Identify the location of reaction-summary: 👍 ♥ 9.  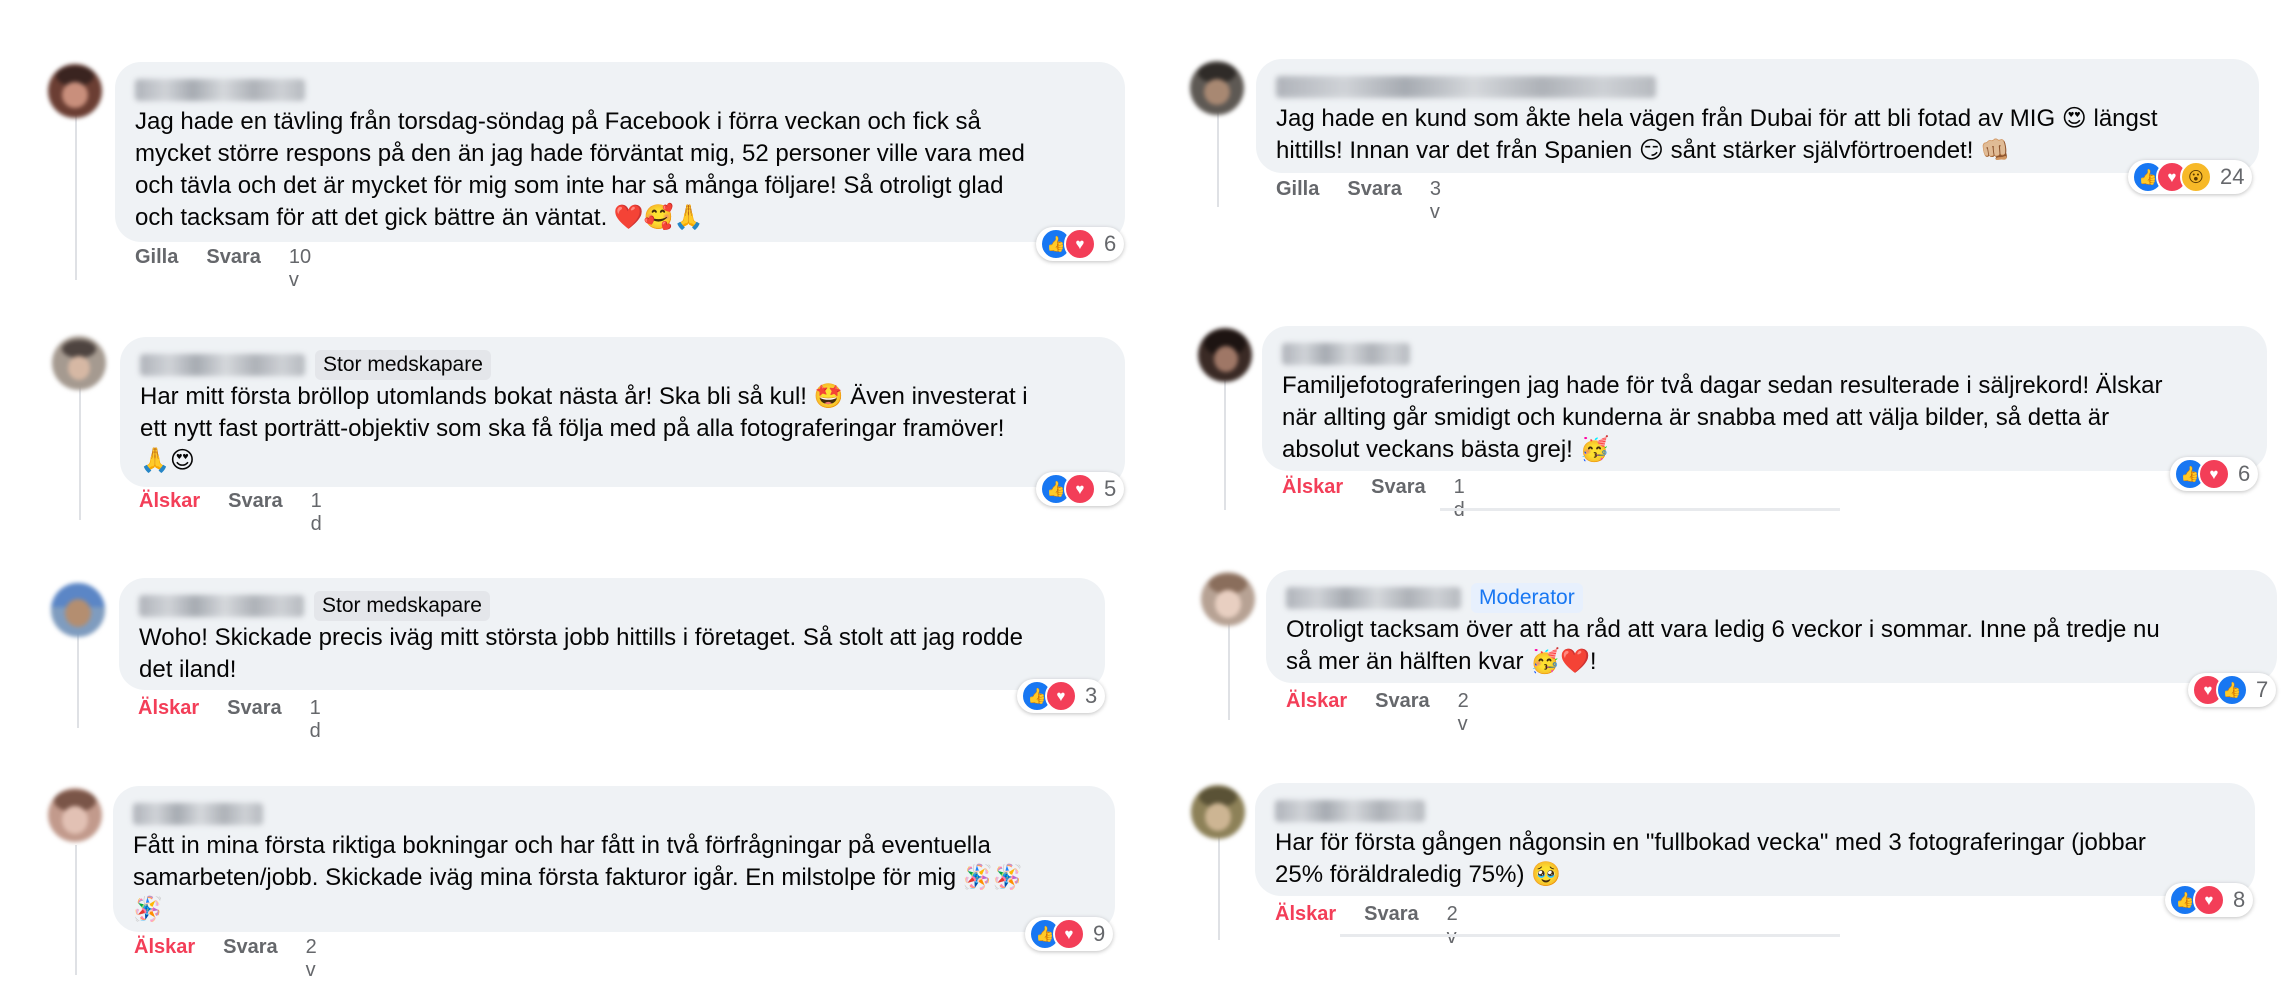
(1069, 934).